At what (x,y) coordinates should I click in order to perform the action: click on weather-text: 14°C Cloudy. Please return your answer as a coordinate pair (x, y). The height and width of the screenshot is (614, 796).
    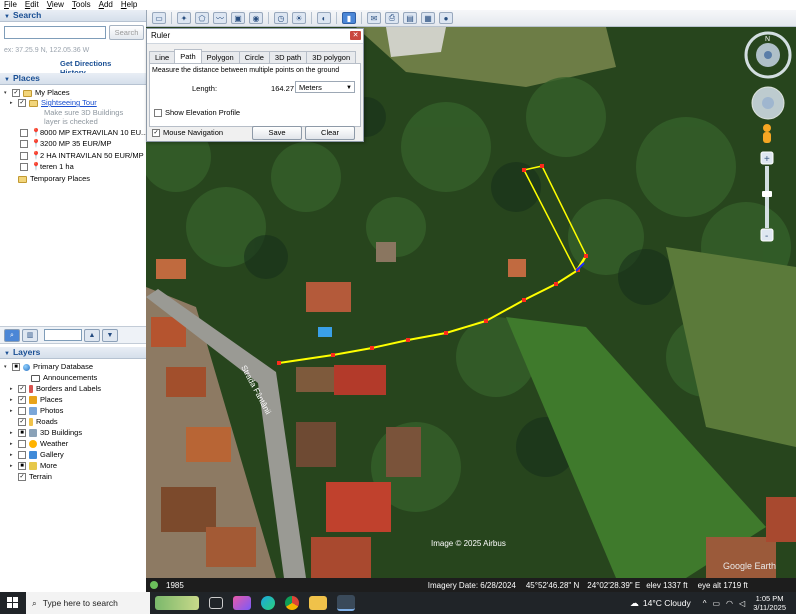
    Looking at the image, I should click on (667, 603).